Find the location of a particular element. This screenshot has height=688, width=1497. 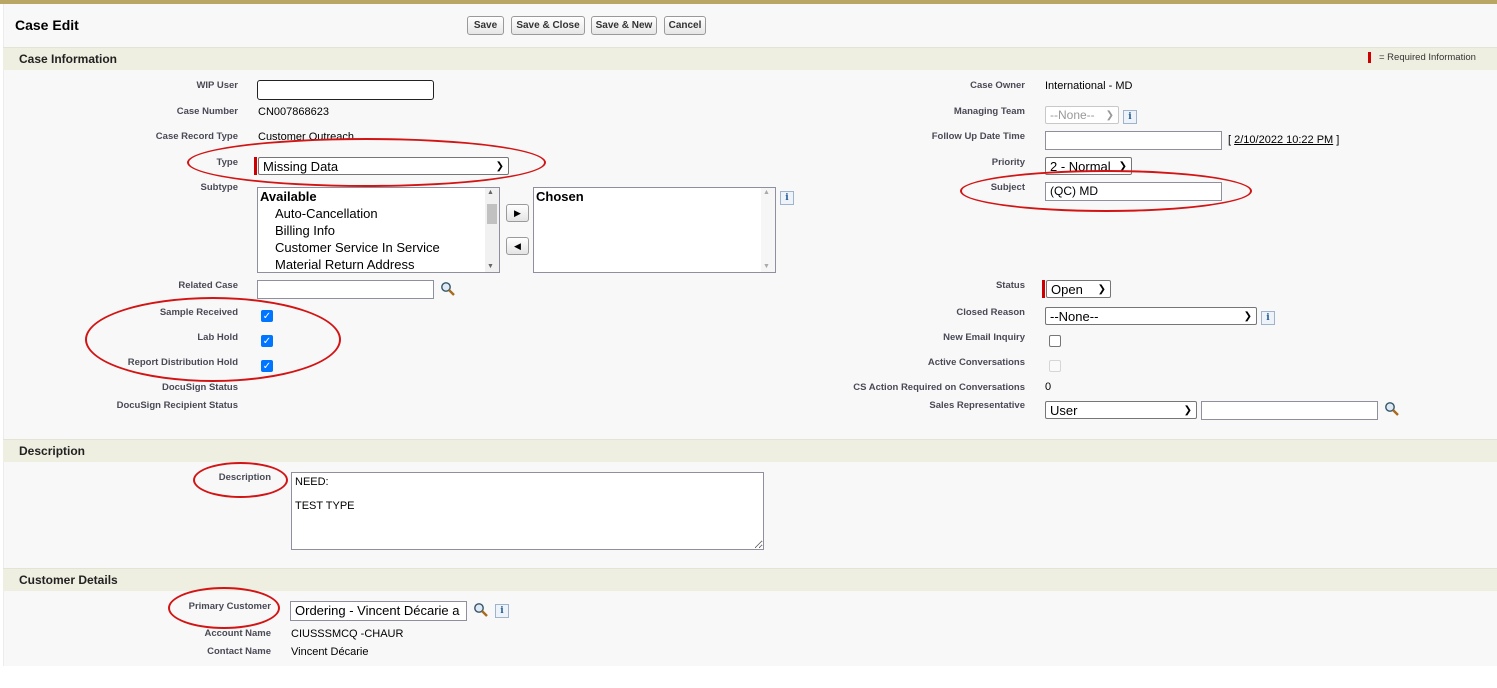

status-select: Open ❯ is located at coordinates (1078, 289).